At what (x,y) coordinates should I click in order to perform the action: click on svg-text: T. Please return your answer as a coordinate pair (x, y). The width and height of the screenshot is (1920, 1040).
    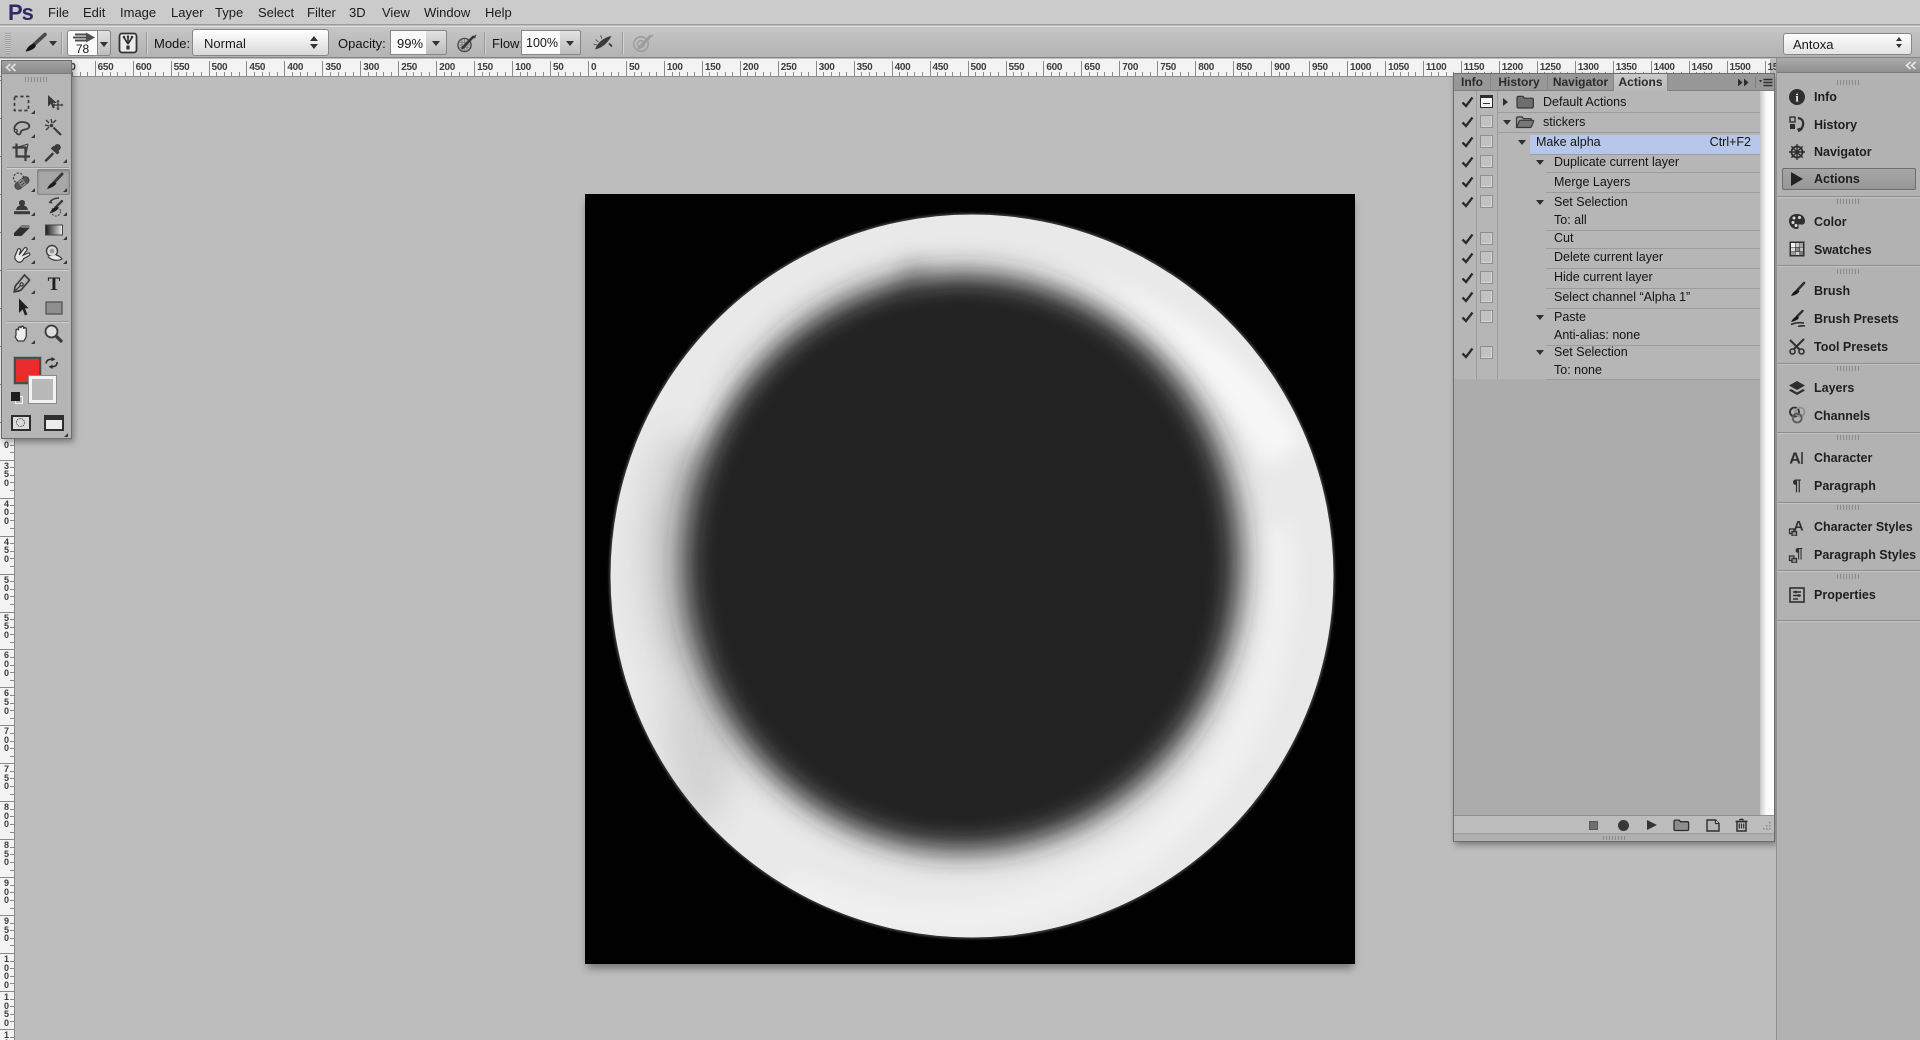
    Looking at the image, I should click on (54, 284).